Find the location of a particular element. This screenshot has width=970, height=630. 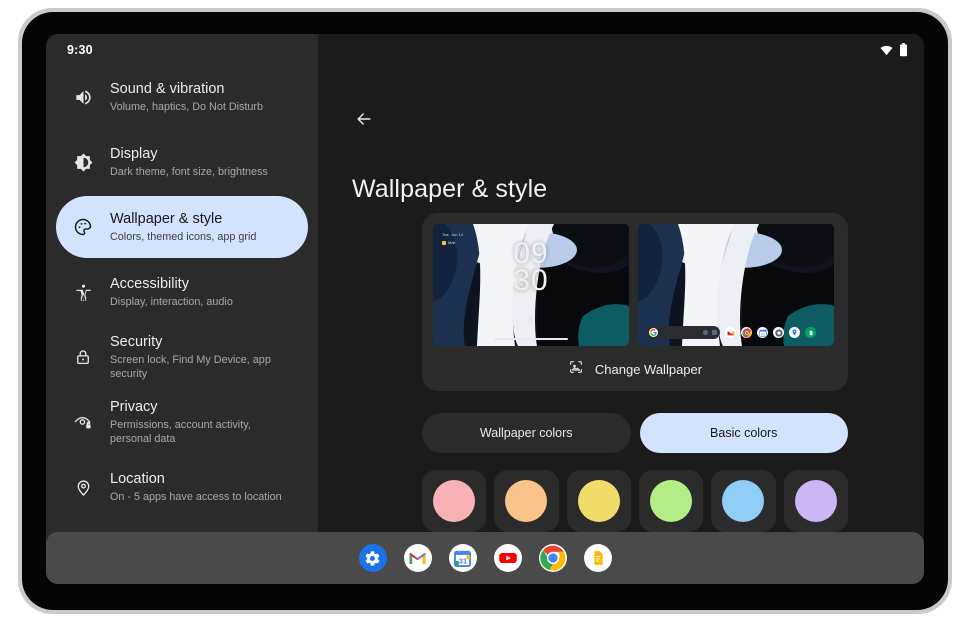

tab-basic-colors-label: Basic colors is located at coordinates (744, 433).